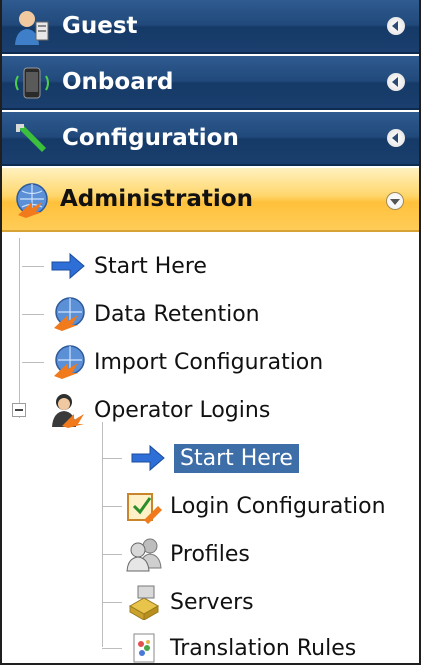 The image size is (425, 667). What do you see at coordinates (209, 362) in the screenshot?
I see `tree-item-label: Import Configuration` at bounding box center [209, 362].